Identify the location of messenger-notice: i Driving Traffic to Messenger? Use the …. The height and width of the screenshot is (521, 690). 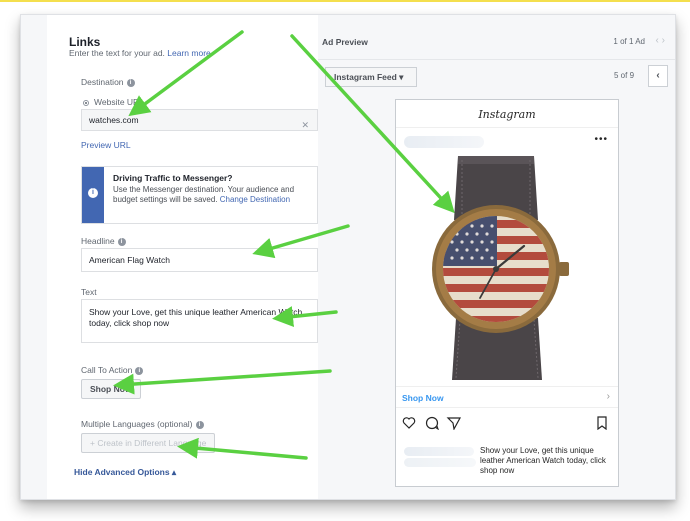
(199, 195).